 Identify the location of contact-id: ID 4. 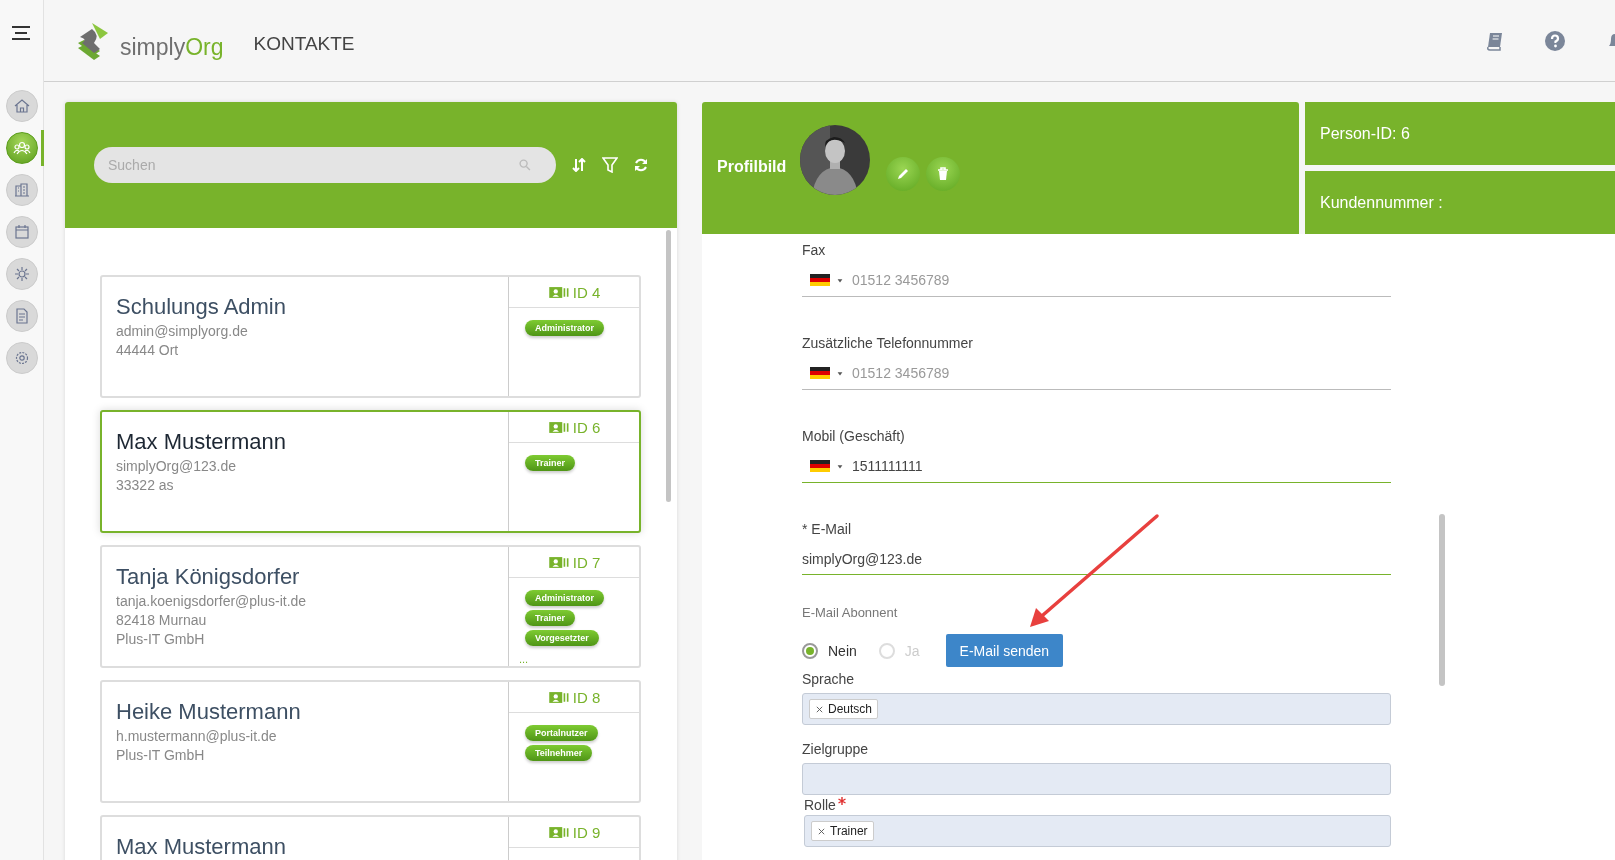
(586, 292).